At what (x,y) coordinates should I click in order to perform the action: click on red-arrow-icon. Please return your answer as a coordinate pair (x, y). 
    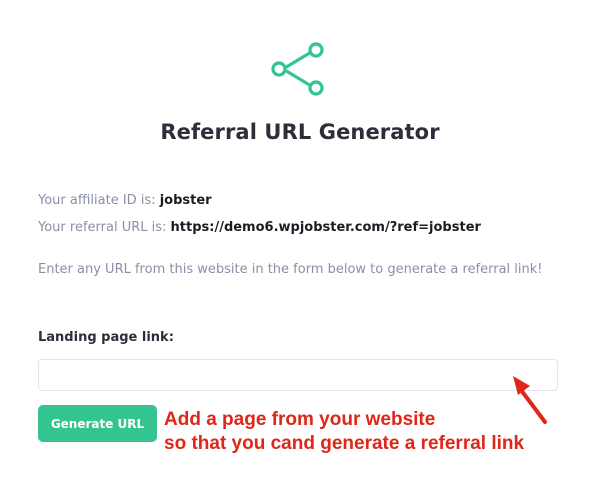
    Looking at the image, I should click on (530, 400).